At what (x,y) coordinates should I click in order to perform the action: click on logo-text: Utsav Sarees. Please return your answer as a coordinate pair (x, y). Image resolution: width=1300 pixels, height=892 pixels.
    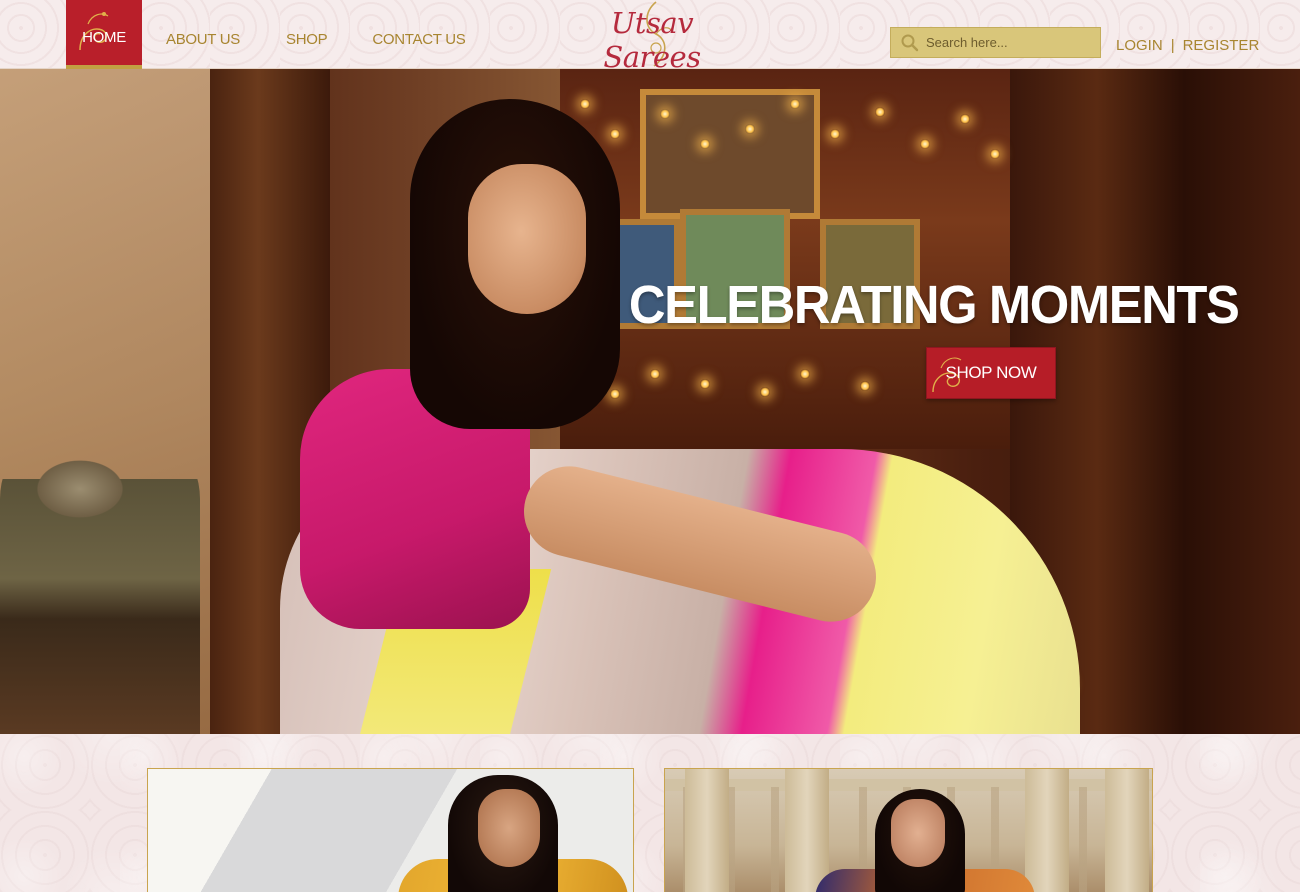
    Looking at the image, I should click on (652, 40).